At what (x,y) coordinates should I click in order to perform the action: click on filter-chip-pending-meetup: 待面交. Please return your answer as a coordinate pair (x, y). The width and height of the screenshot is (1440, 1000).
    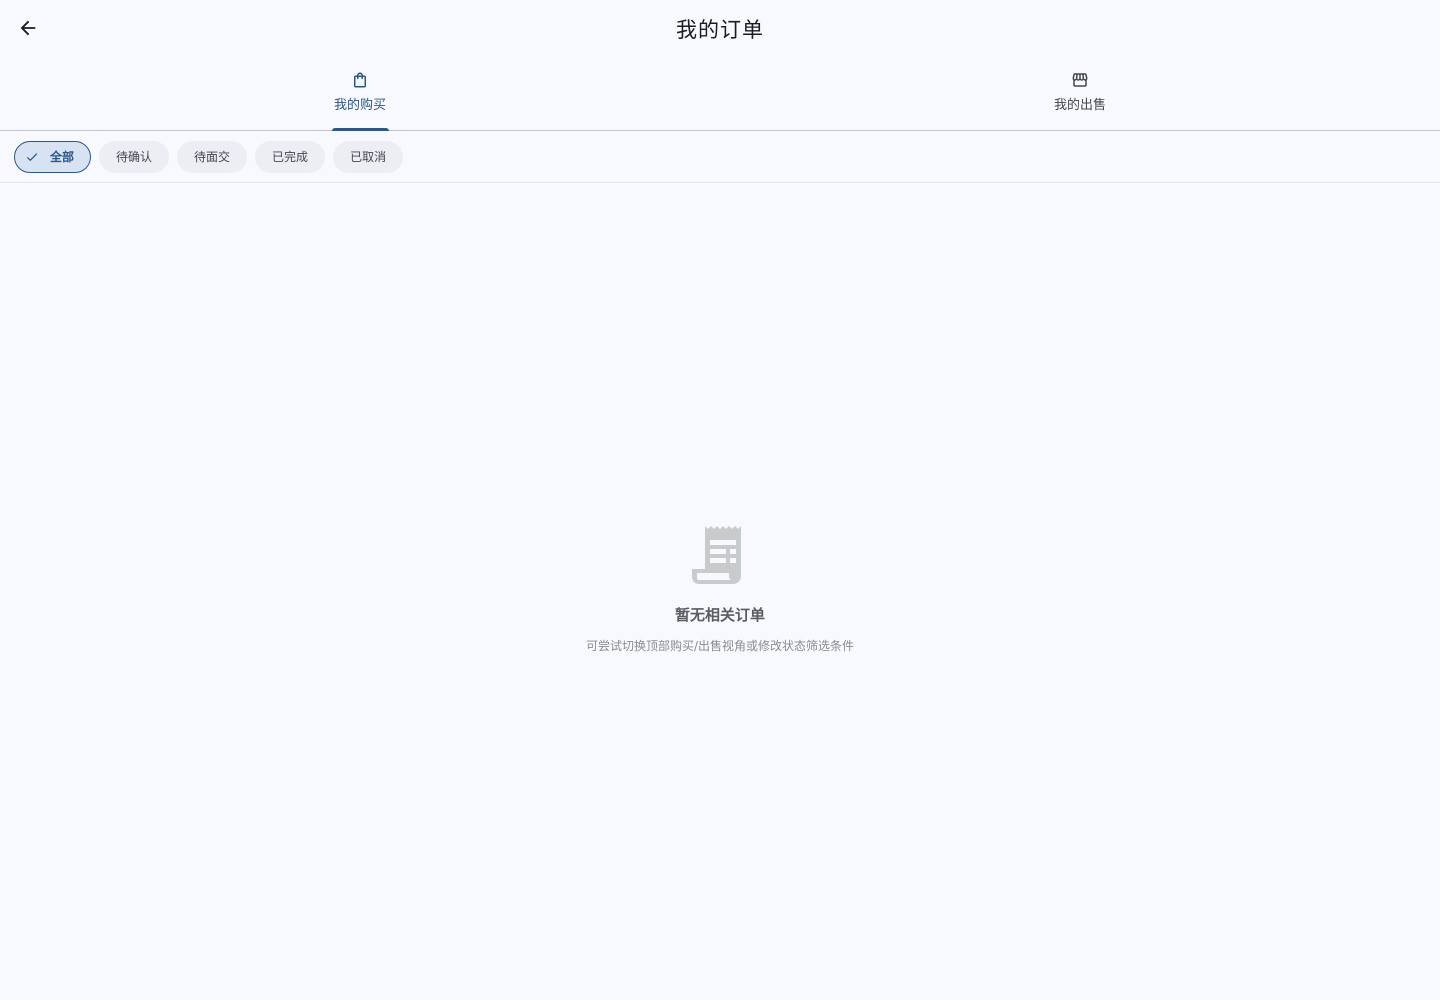
    Looking at the image, I should click on (212, 156).